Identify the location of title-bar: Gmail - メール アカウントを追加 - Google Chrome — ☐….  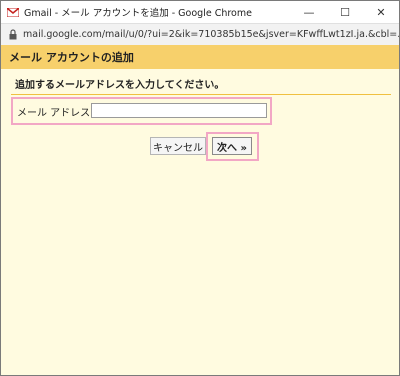
(200, 12).